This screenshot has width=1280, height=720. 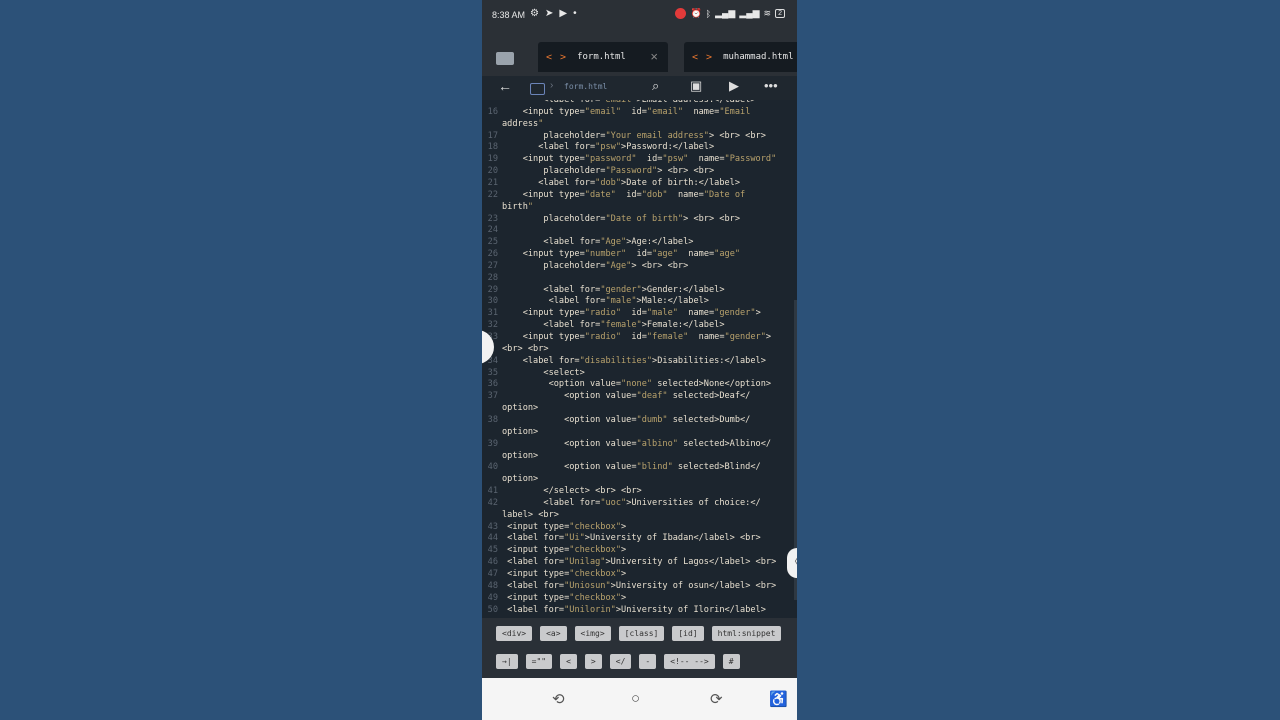 What do you see at coordinates (492, 159) in the screenshot?
I see `line-number: 19` at bounding box center [492, 159].